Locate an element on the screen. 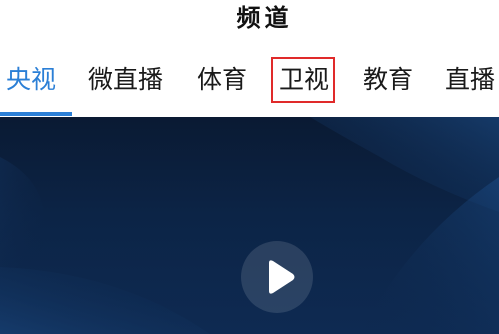  active-tab-indicator is located at coordinates (36, 114).